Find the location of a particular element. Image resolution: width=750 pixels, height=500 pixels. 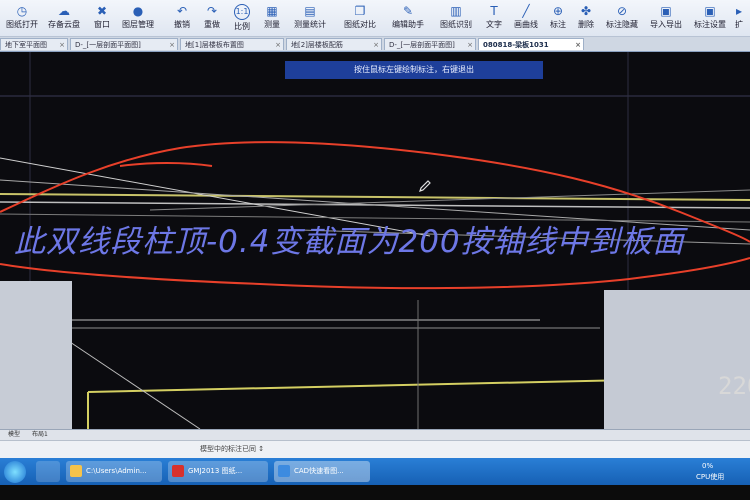

delete-icon: ✤ is located at coordinates (586, 11).